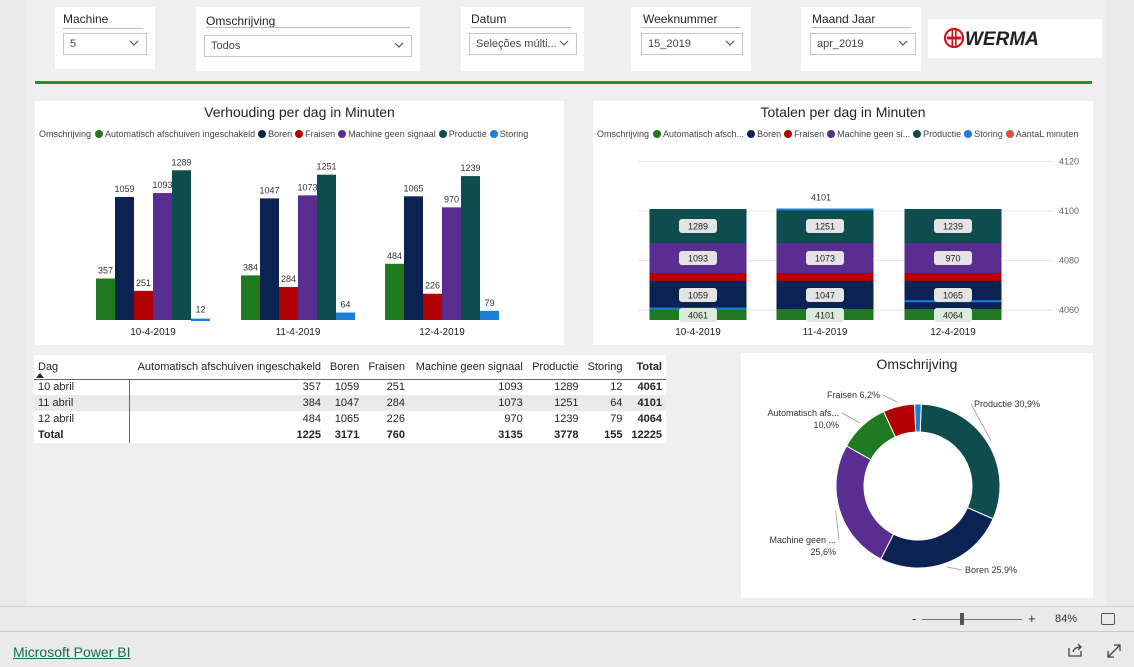 This screenshot has height=667, width=1134. What do you see at coordinates (953, 316) in the screenshot?
I see `total-label: 4064` at bounding box center [953, 316].